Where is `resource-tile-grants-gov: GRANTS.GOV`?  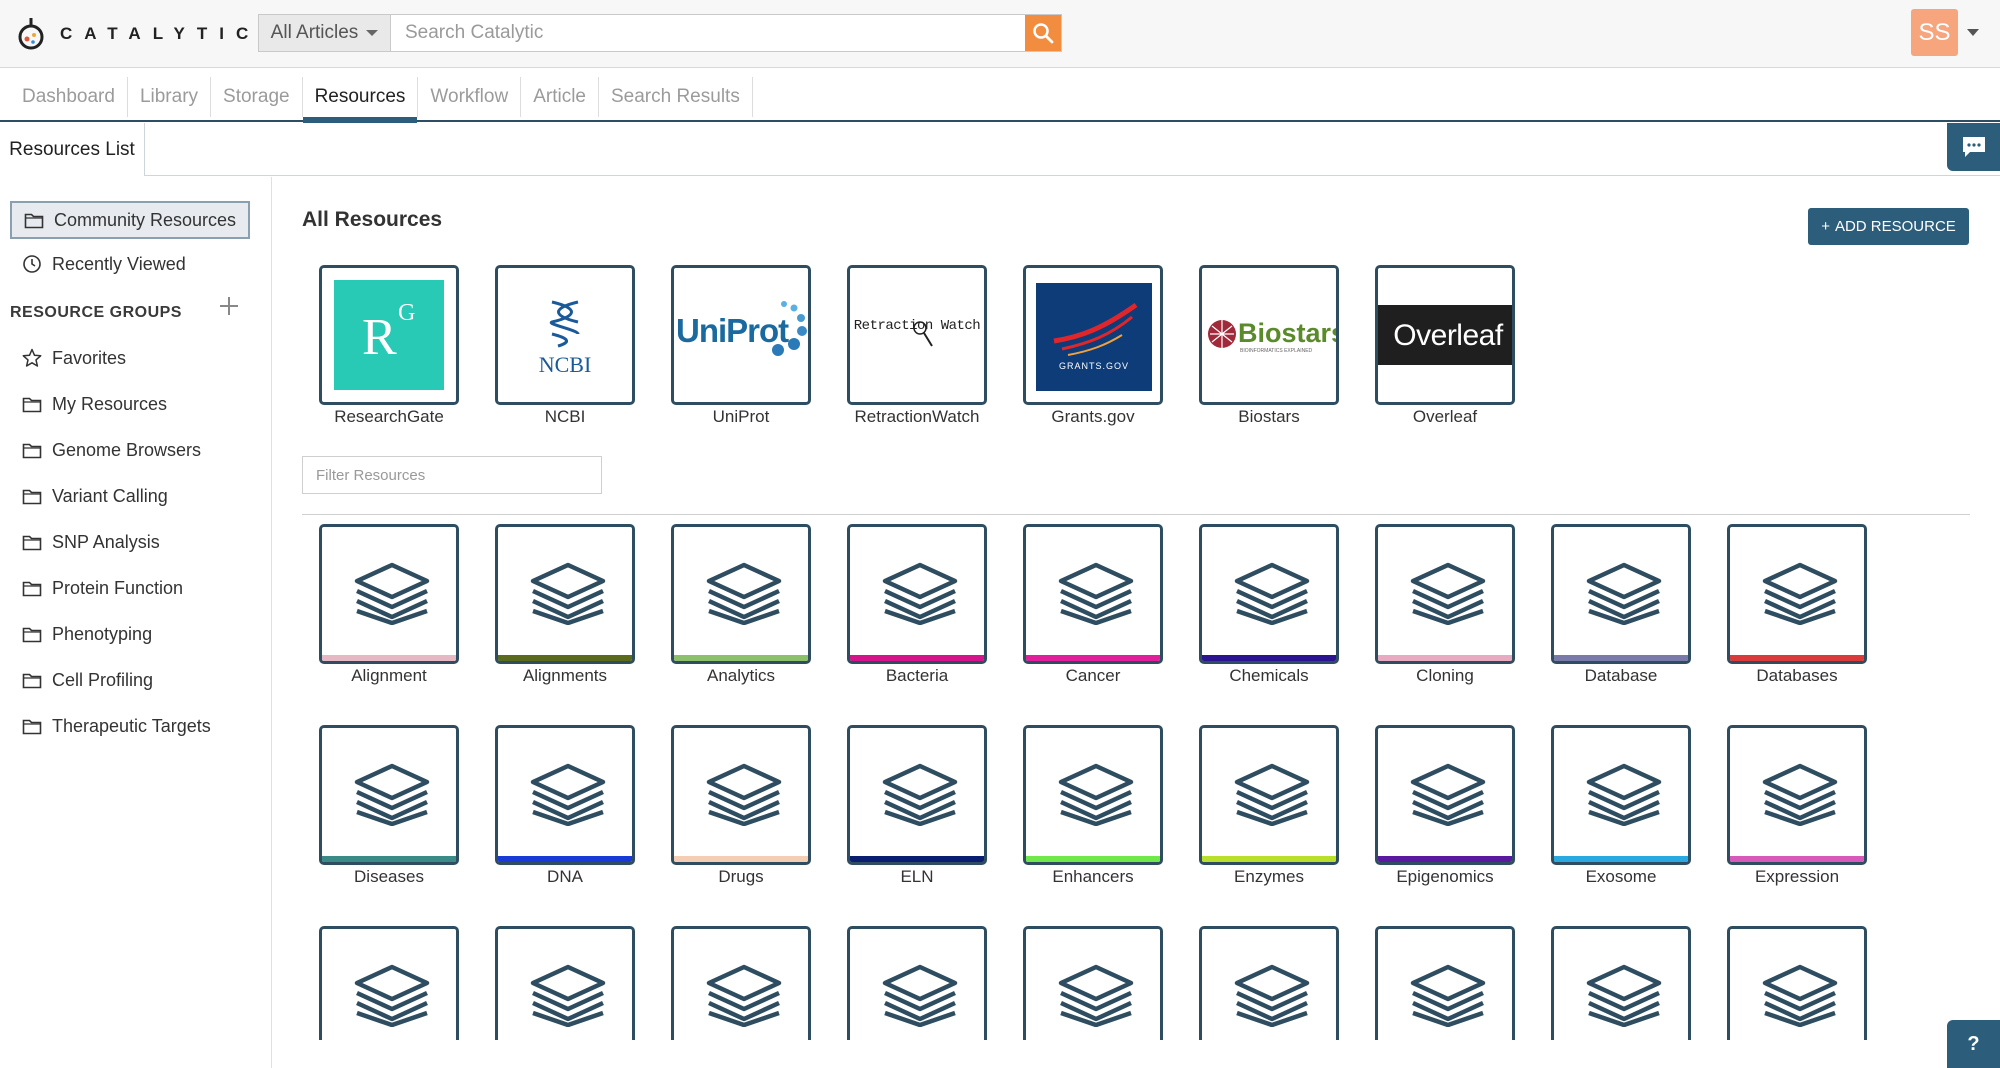
resource-tile-grants-gov: GRANTS.GOV is located at coordinates (1093, 335).